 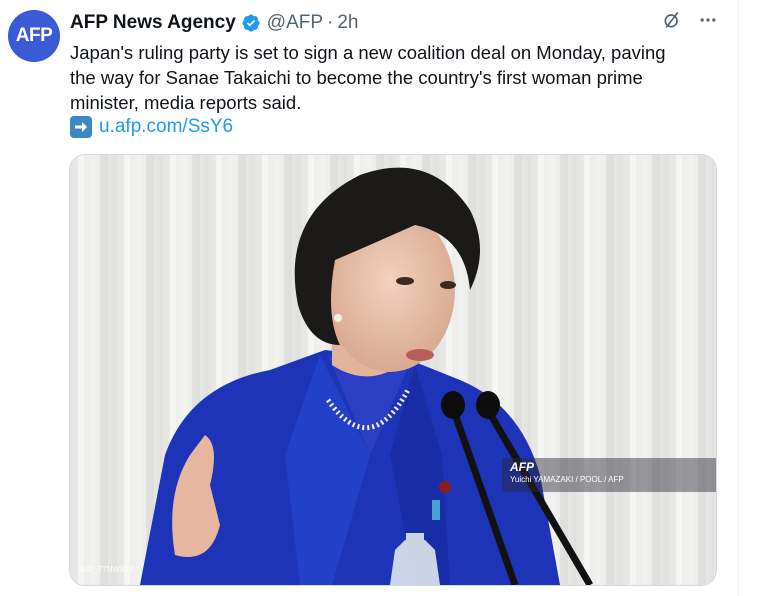 I want to click on avatar-text: AFP, so click(x=34, y=35).